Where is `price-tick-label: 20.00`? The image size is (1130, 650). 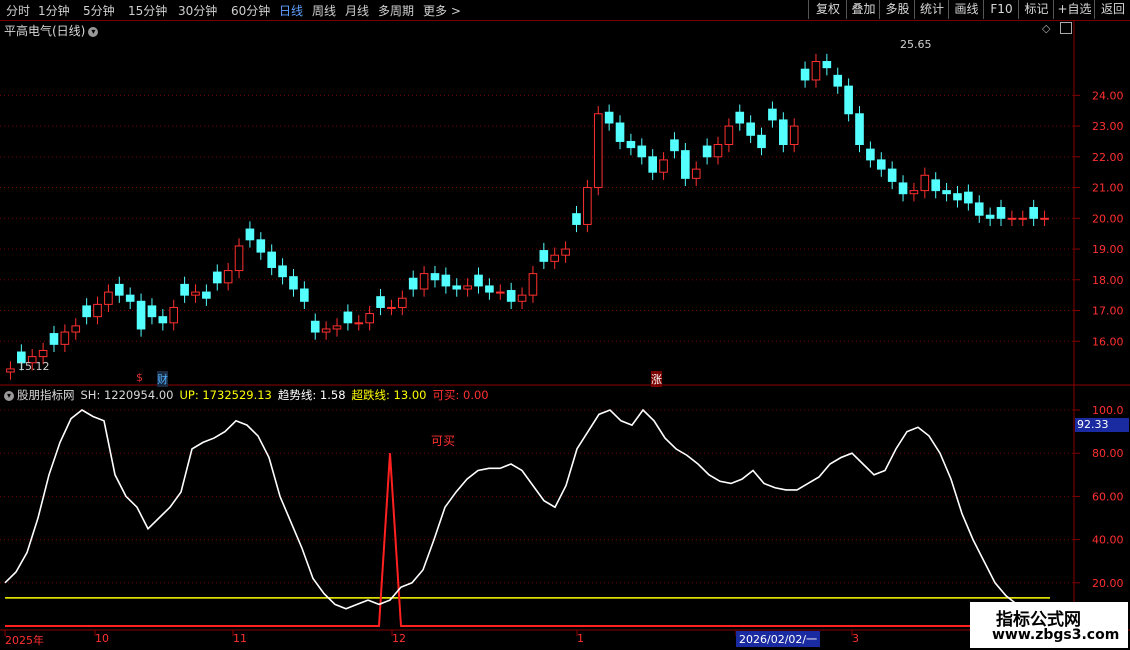
price-tick-label: 20.00 is located at coordinates (1108, 218).